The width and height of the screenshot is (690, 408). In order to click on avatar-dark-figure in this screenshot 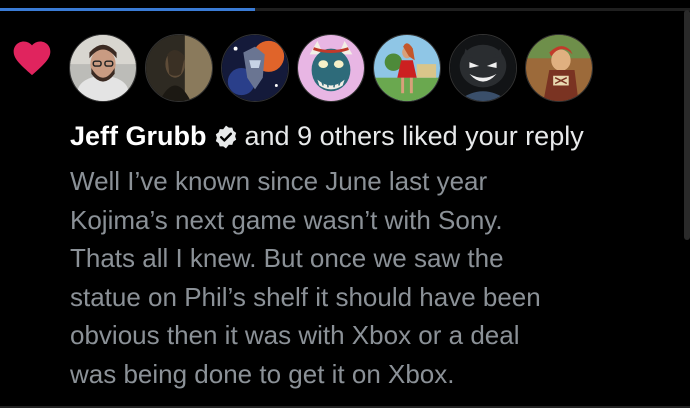, I will do `click(179, 68)`.